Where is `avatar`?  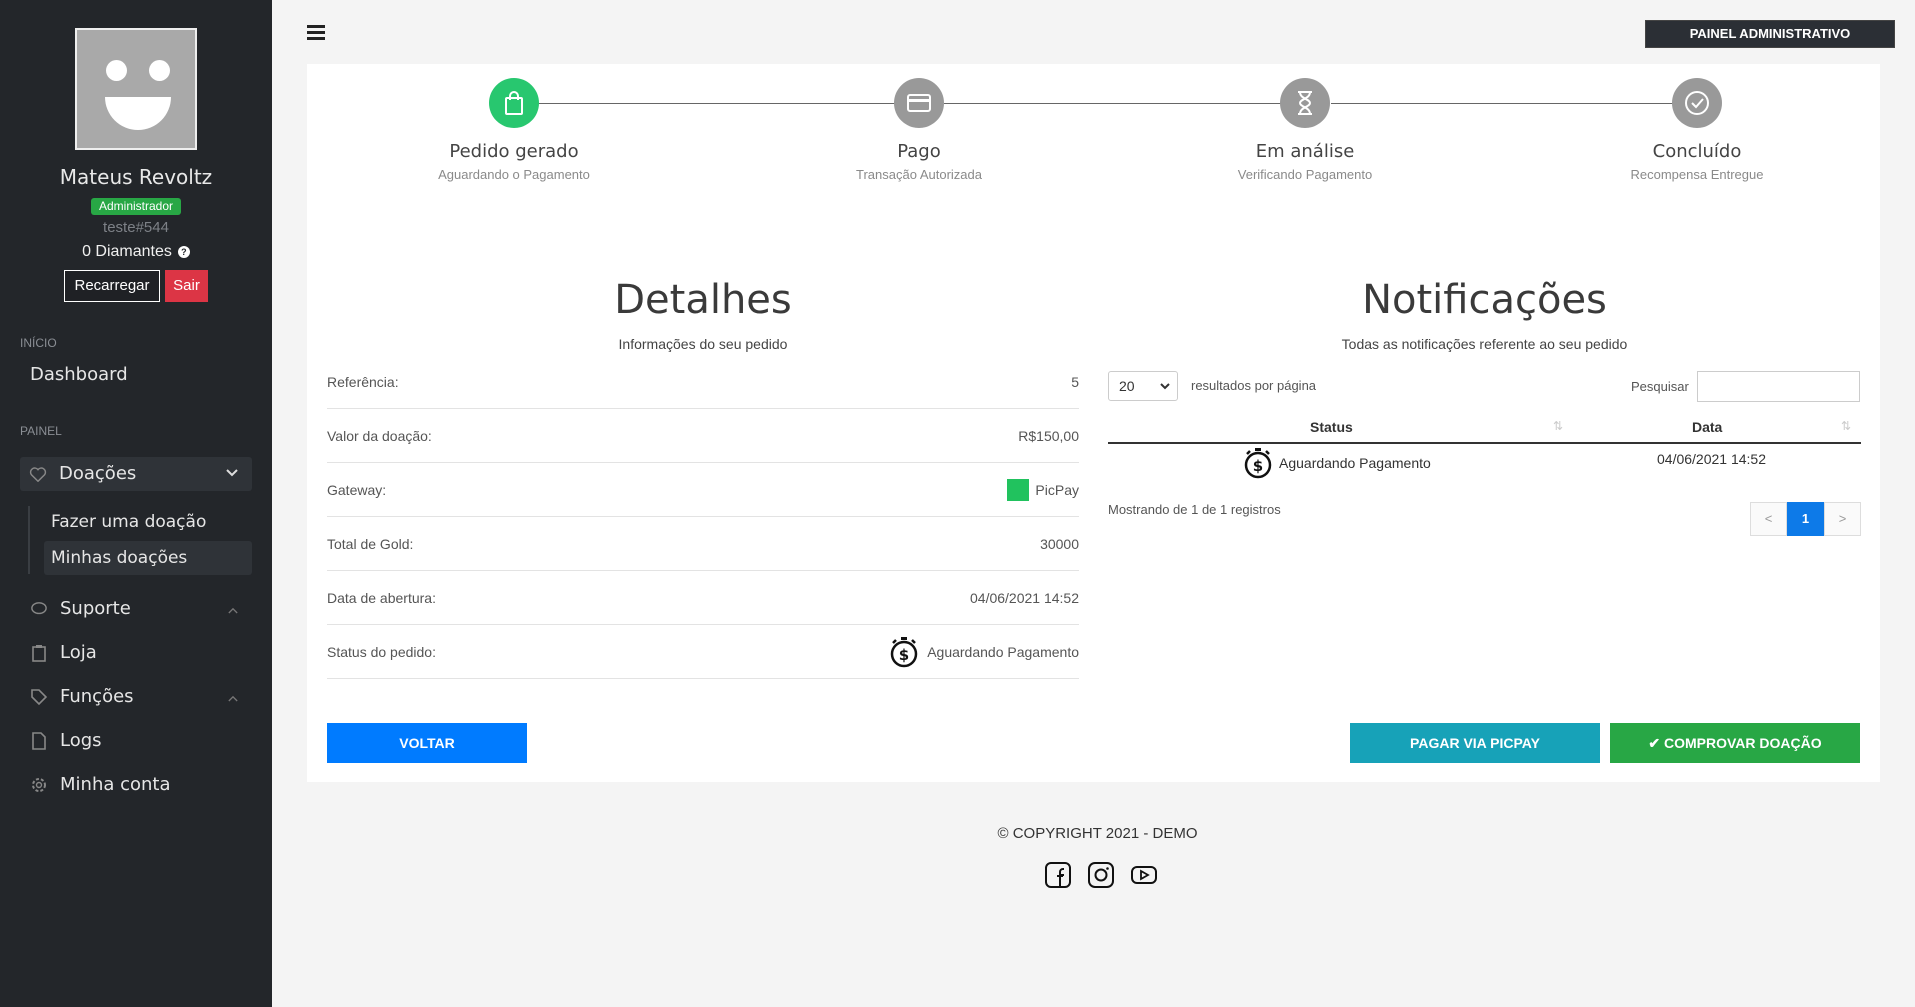
avatar is located at coordinates (136, 89).